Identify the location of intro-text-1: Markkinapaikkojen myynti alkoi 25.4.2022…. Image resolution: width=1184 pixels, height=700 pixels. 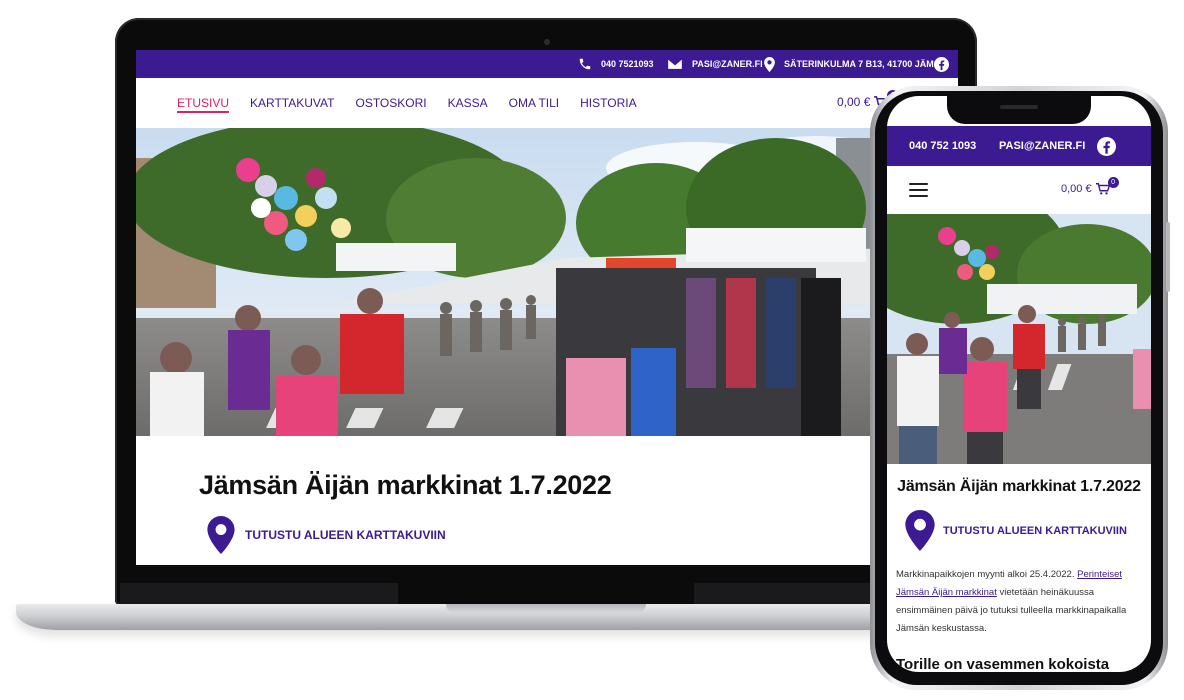
(985, 574).